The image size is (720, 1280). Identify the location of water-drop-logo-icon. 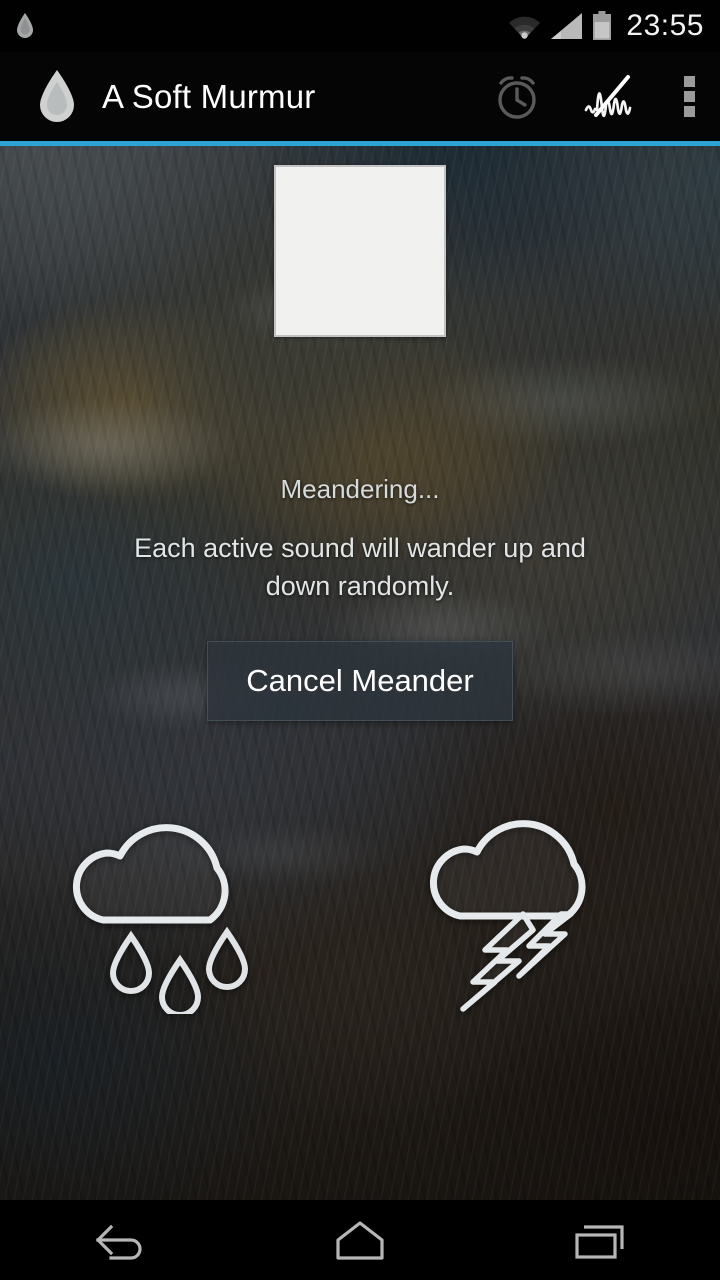
(40, 97).